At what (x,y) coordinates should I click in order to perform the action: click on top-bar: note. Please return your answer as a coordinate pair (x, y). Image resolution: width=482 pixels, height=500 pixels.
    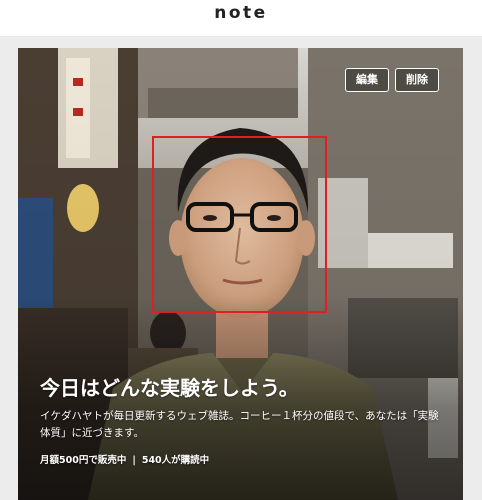
    Looking at the image, I should click on (241, 18).